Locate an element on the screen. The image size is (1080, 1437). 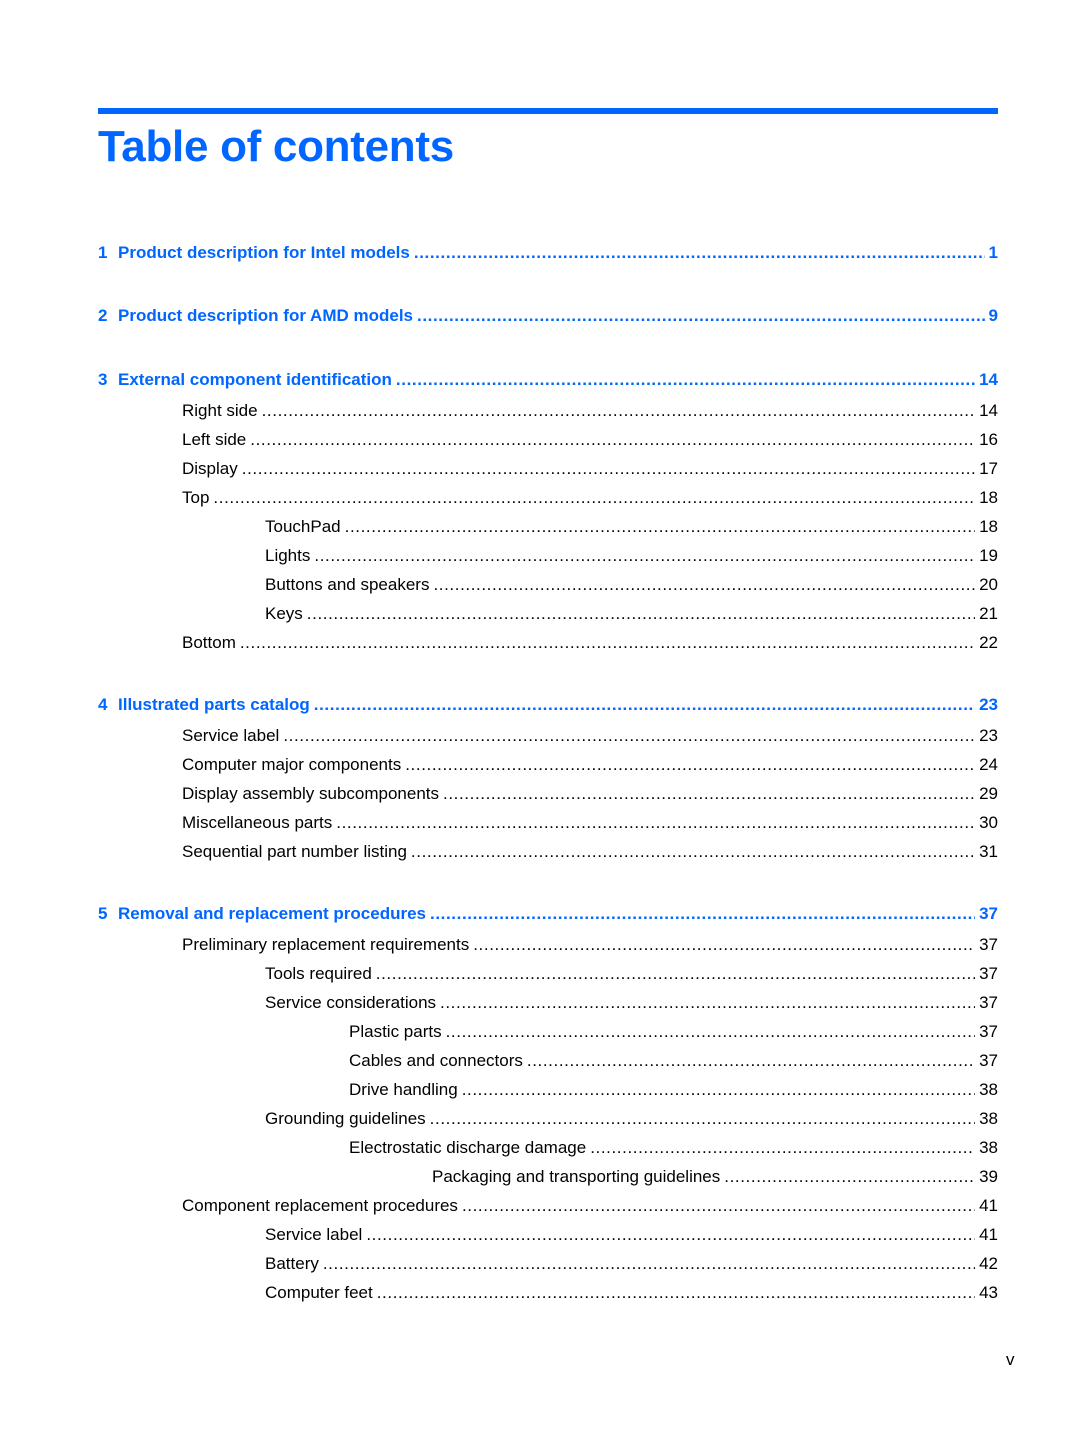
toc-page-number: 22 is located at coordinates (988, 642).